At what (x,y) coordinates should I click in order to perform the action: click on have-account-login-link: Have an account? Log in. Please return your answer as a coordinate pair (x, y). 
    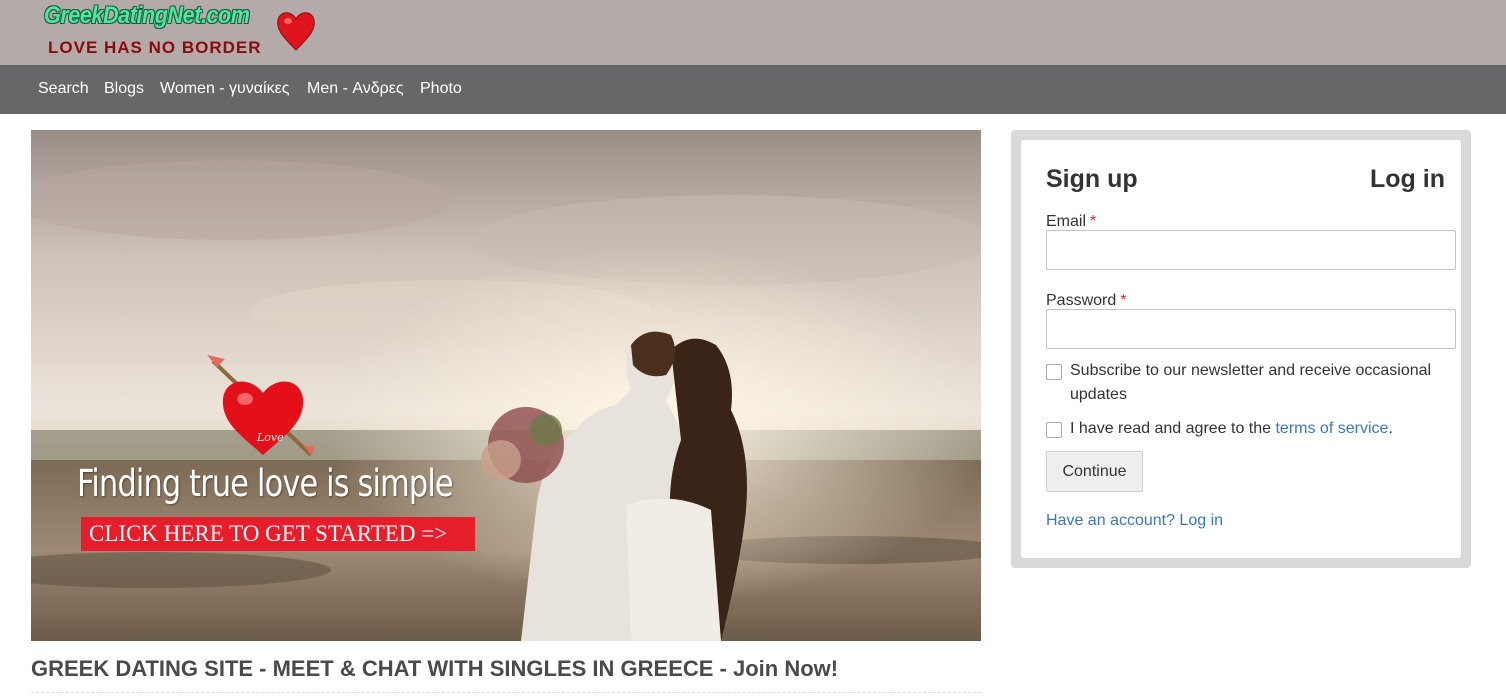
    Looking at the image, I should click on (1134, 521).